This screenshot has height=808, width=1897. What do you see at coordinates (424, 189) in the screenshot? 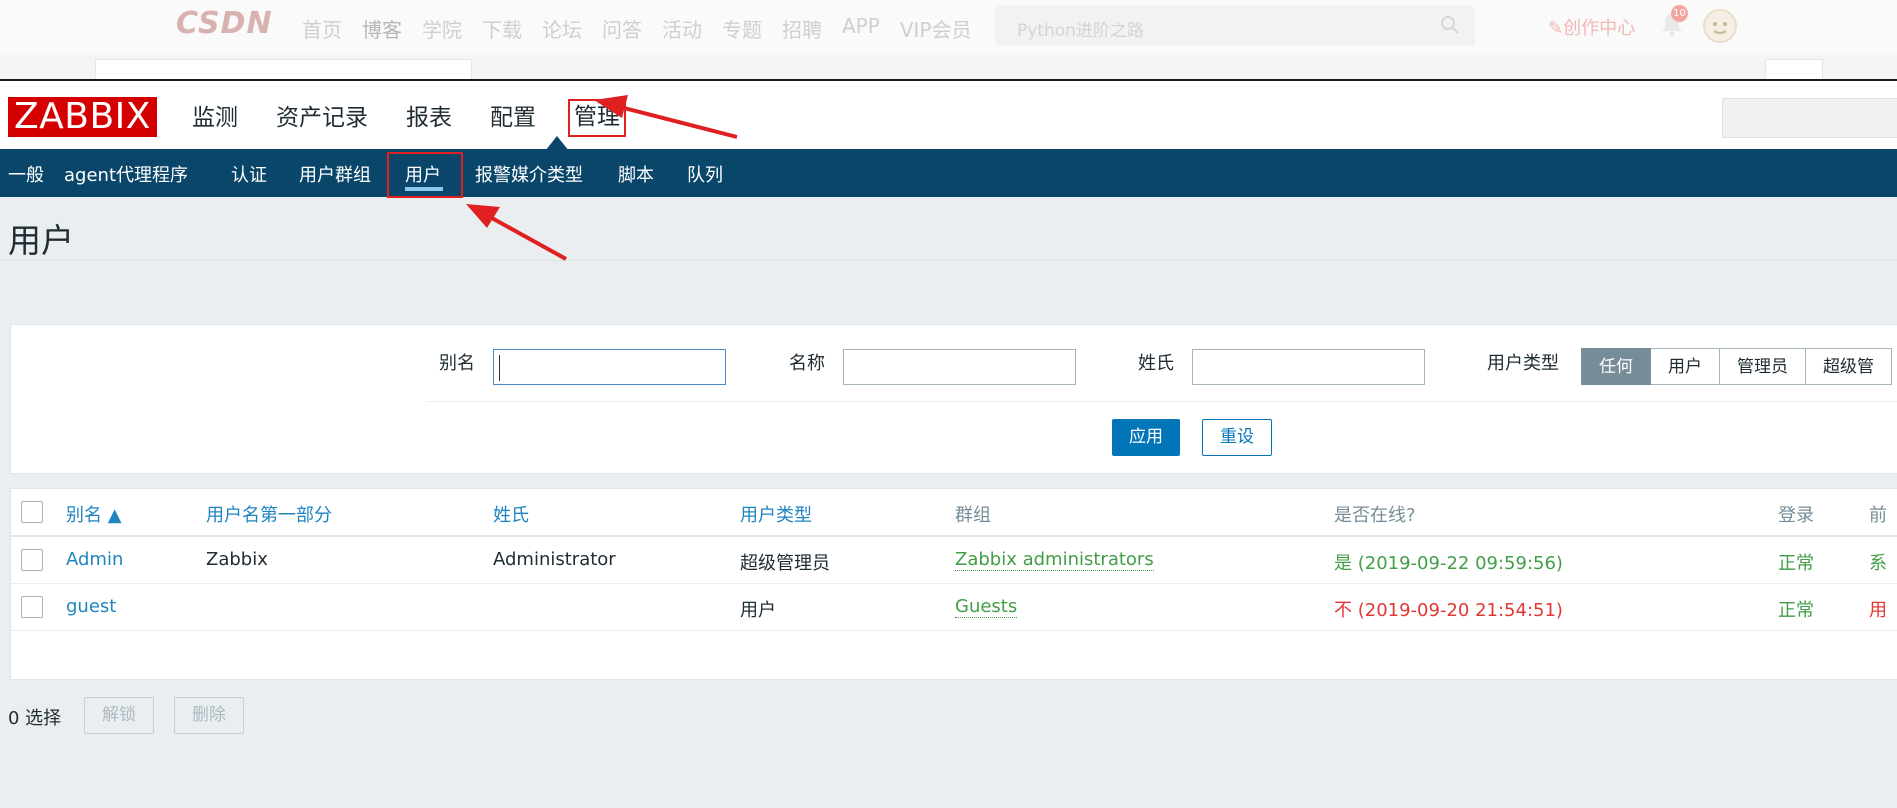
I see `submenu-active-indicator` at bounding box center [424, 189].